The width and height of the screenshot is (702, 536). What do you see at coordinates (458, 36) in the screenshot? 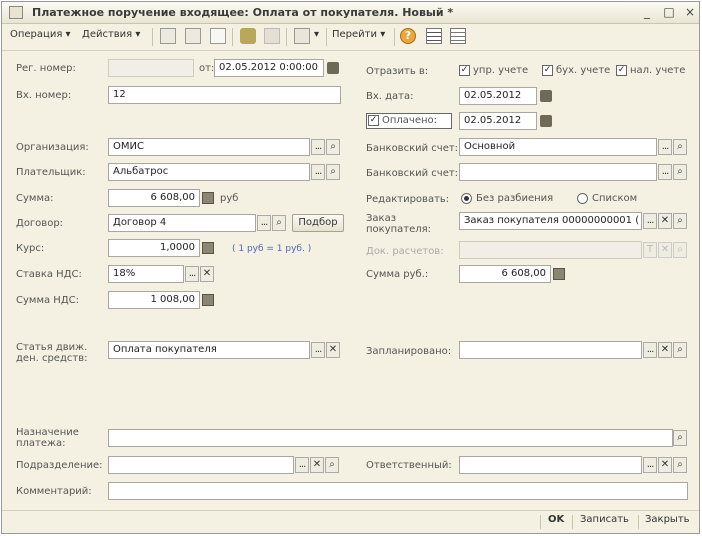
I see `table-icon` at bounding box center [458, 36].